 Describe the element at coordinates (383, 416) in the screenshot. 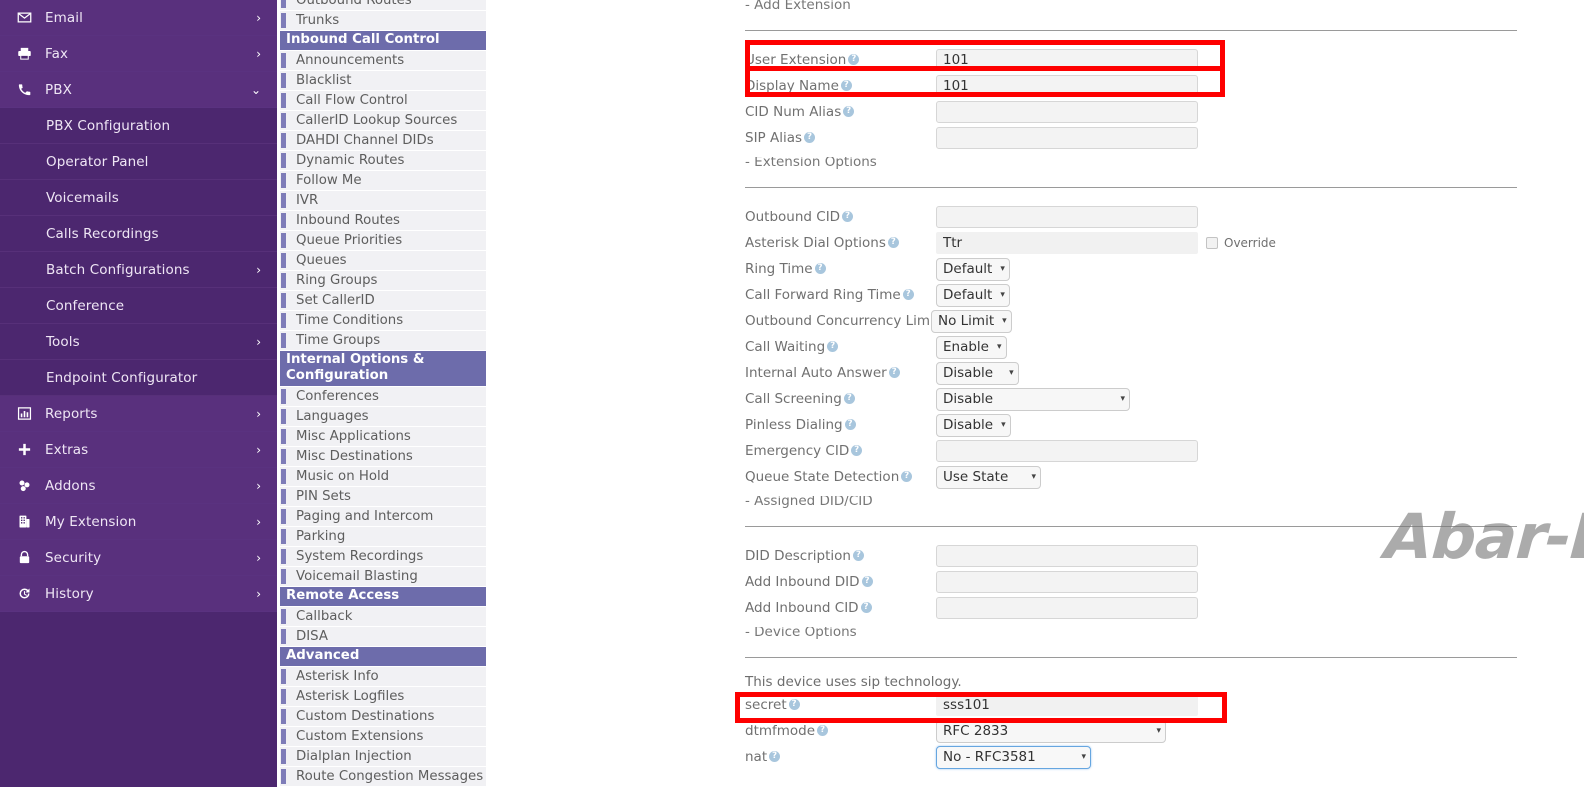

I see `subnav-item-languages: Languages` at that location.